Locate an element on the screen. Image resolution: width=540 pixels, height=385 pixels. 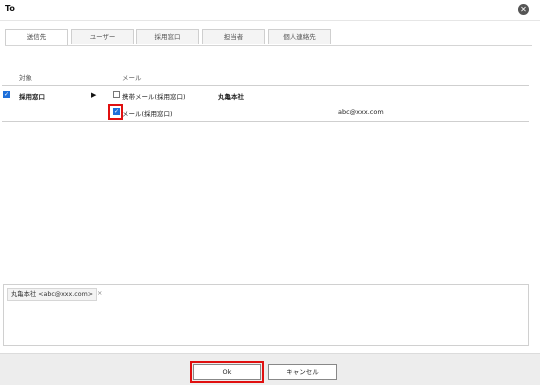
mail-label: メール(採用窓口) is located at coordinates (147, 114).